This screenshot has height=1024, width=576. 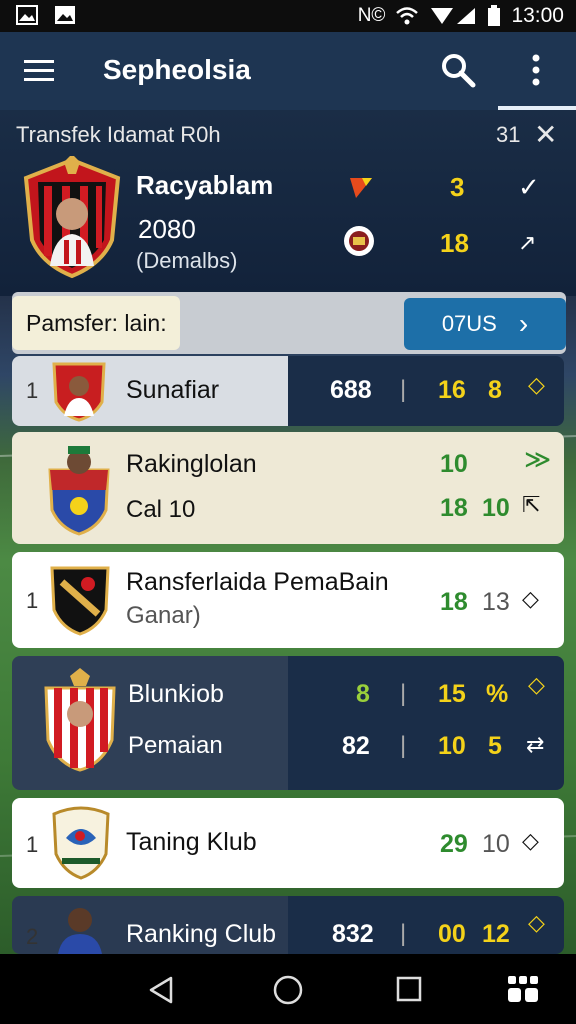 What do you see at coordinates (407, 16) in the screenshot?
I see `wifi-icon` at bounding box center [407, 16].